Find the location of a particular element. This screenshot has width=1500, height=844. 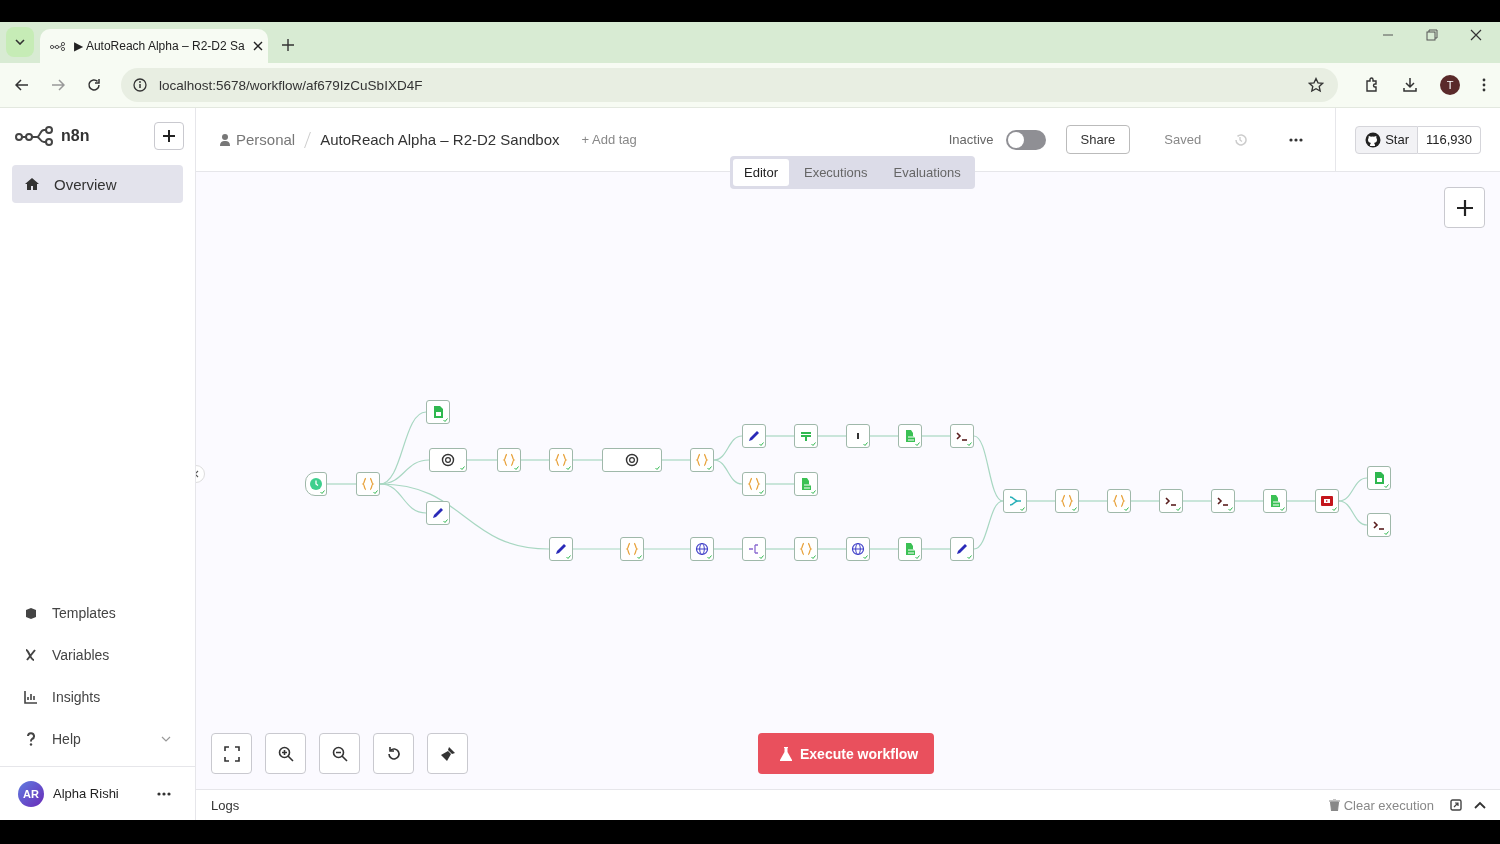

add-node-button is located at coordinates (1464, 207).